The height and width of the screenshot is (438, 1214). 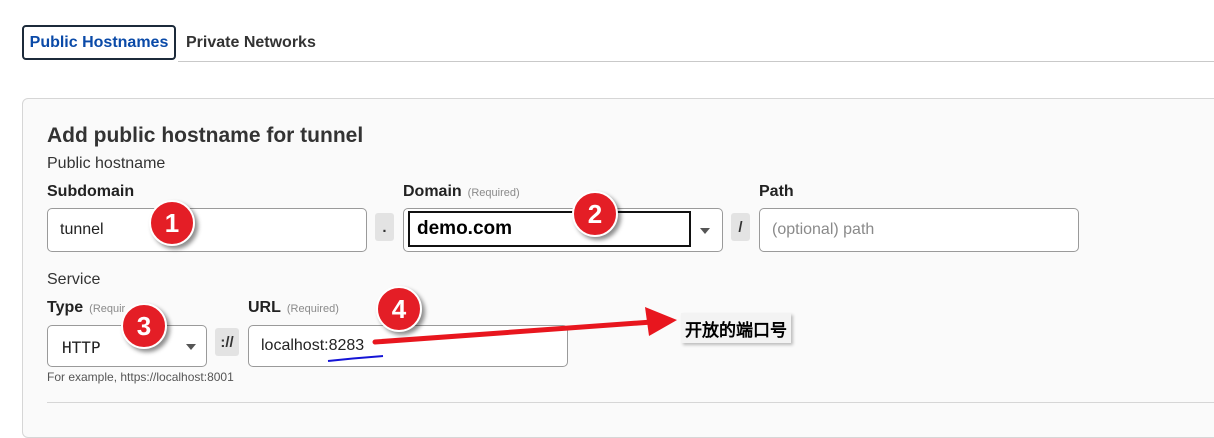 I want to click on annotation-badge-1: 1, so click(x=172, y=223).